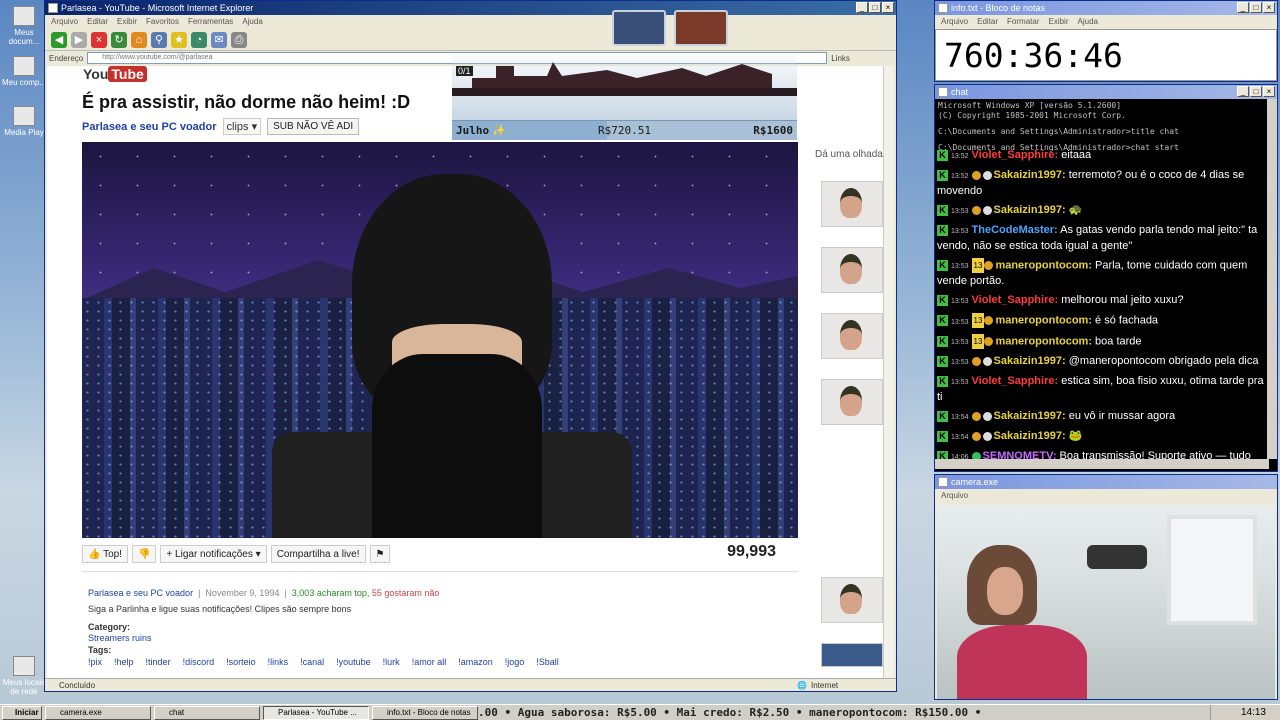  I want to click on share-button: Compartilha a live!, so click(318, 554).